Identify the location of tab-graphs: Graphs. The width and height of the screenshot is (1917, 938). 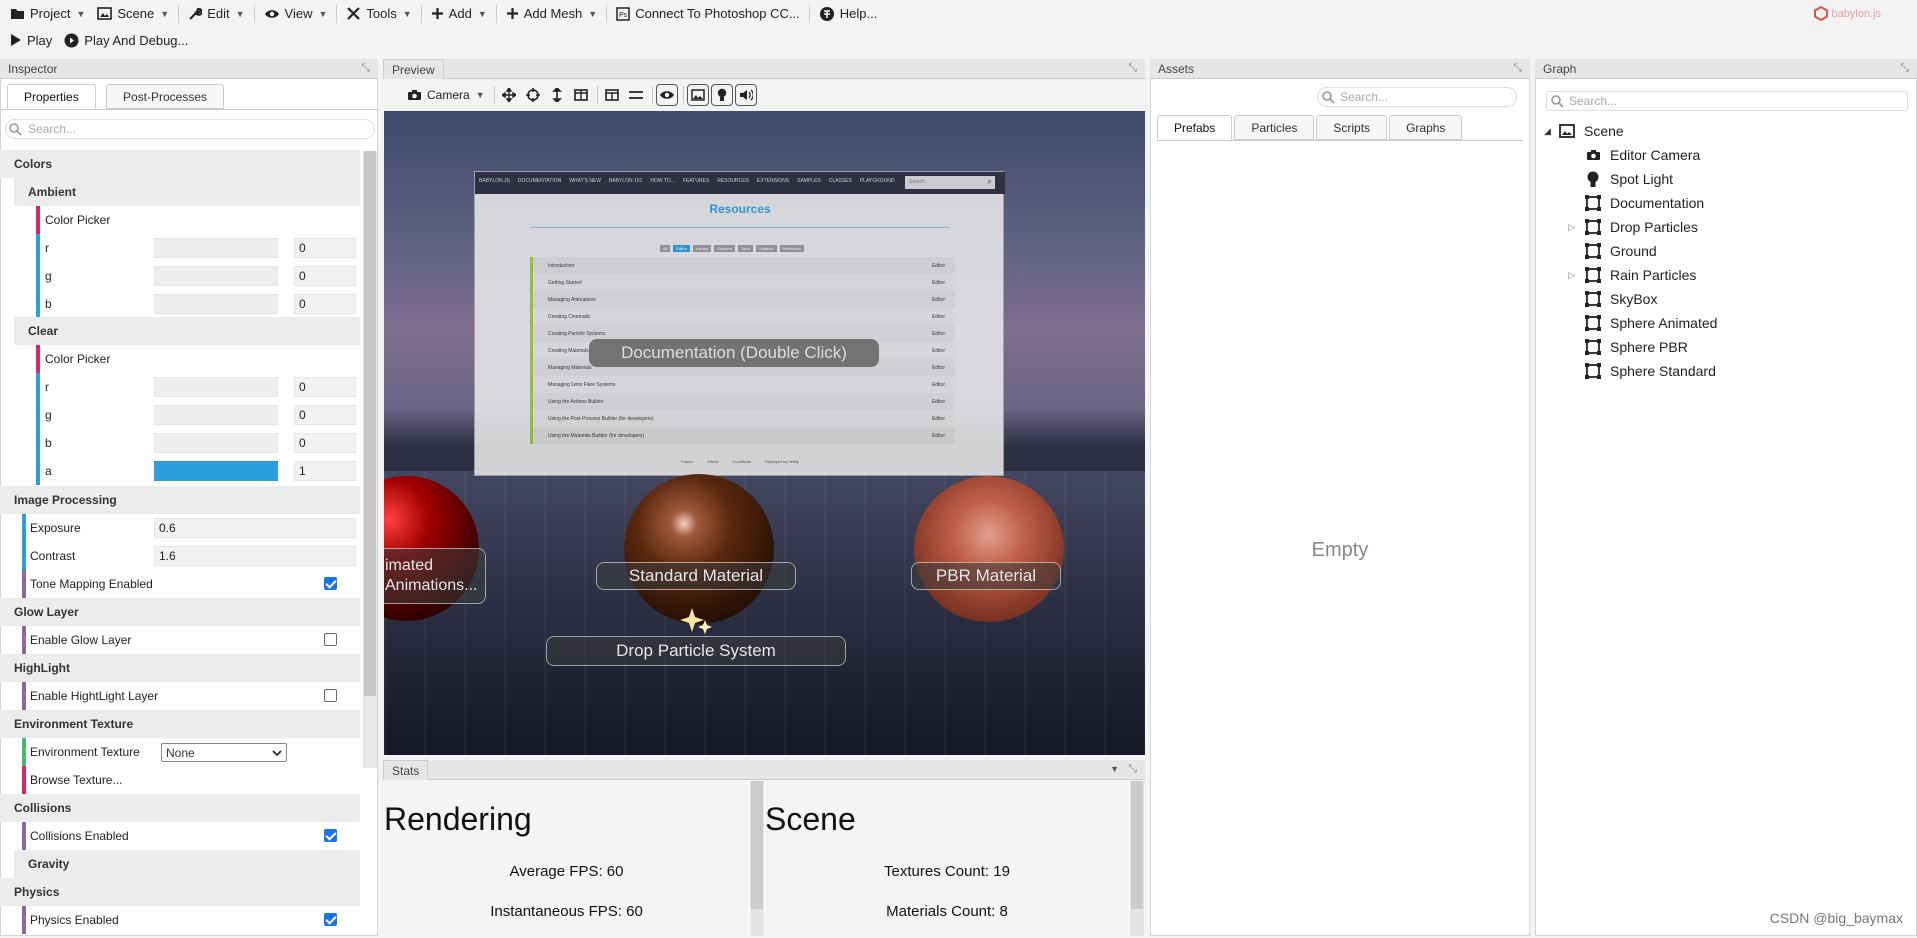
(1426, 127).